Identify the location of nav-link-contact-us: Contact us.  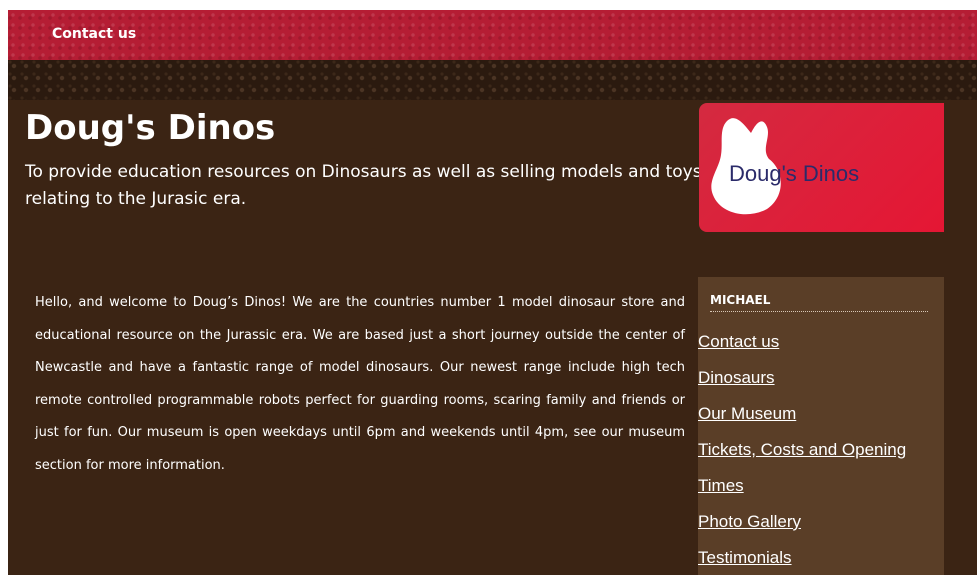
(94, 34).